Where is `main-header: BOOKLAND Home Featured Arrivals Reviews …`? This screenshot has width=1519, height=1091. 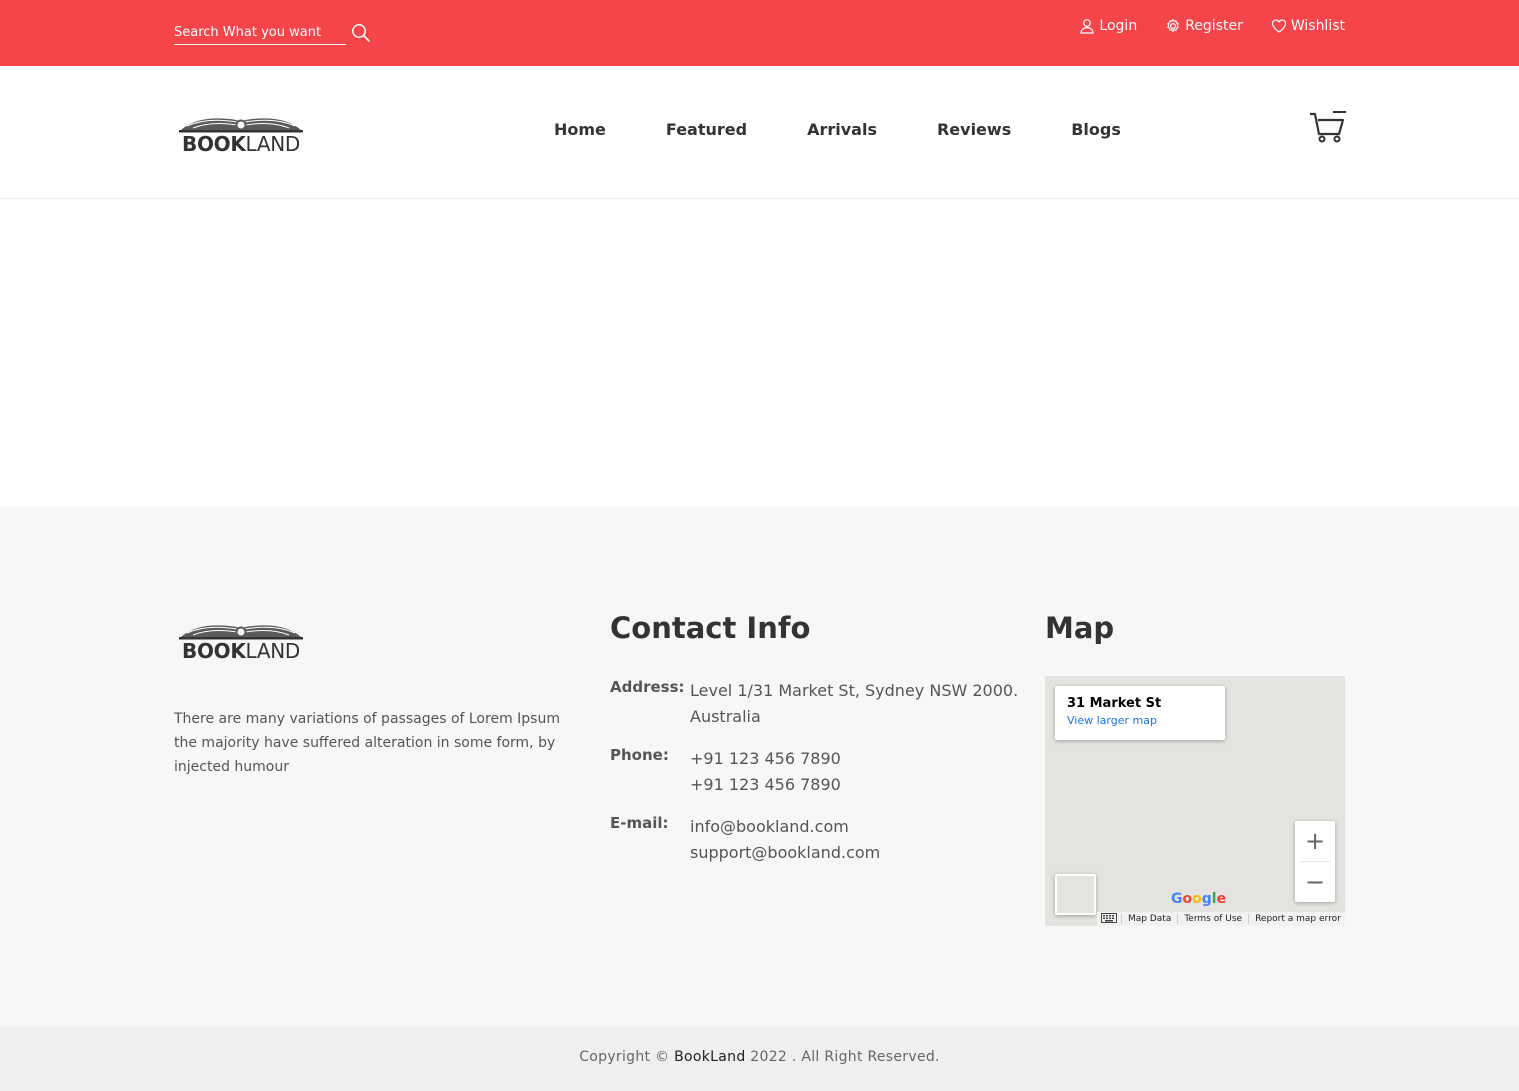
main-header: BOOKLAND Home Featured Arrivals Reviews … is located at coordinates (759, 132).